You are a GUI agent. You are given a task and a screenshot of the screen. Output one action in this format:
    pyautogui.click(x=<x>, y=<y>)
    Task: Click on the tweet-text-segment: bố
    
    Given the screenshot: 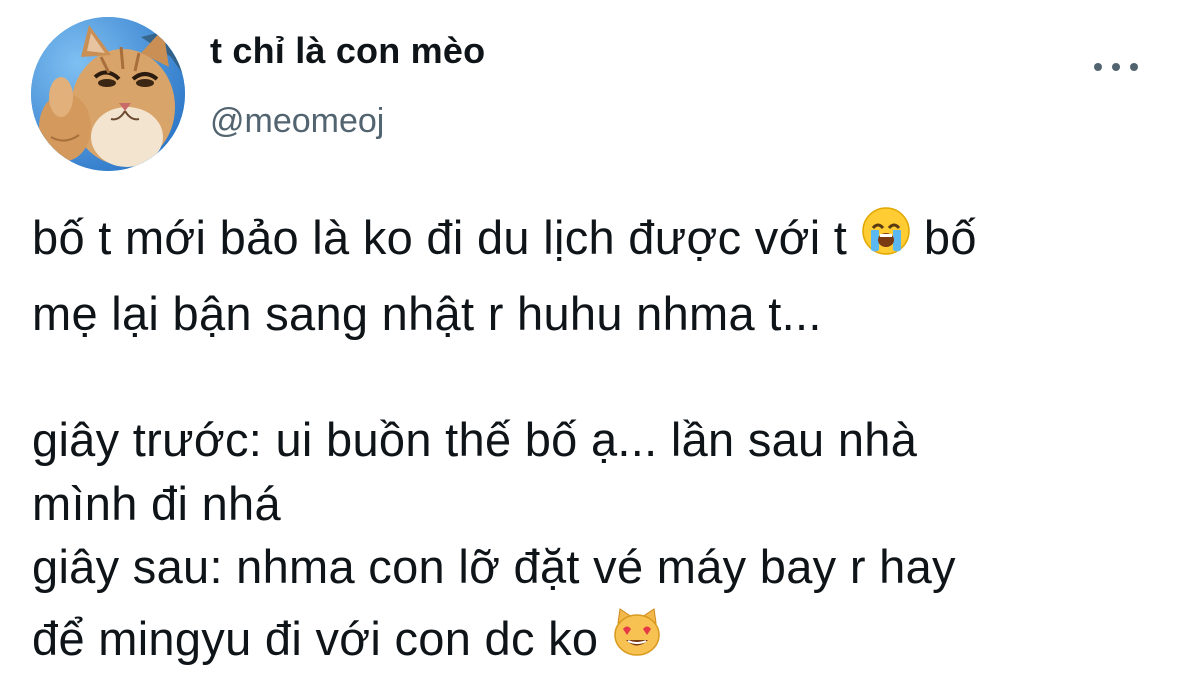 What is the action you would take?
    pyautogui.click(x=943, y=237)
    